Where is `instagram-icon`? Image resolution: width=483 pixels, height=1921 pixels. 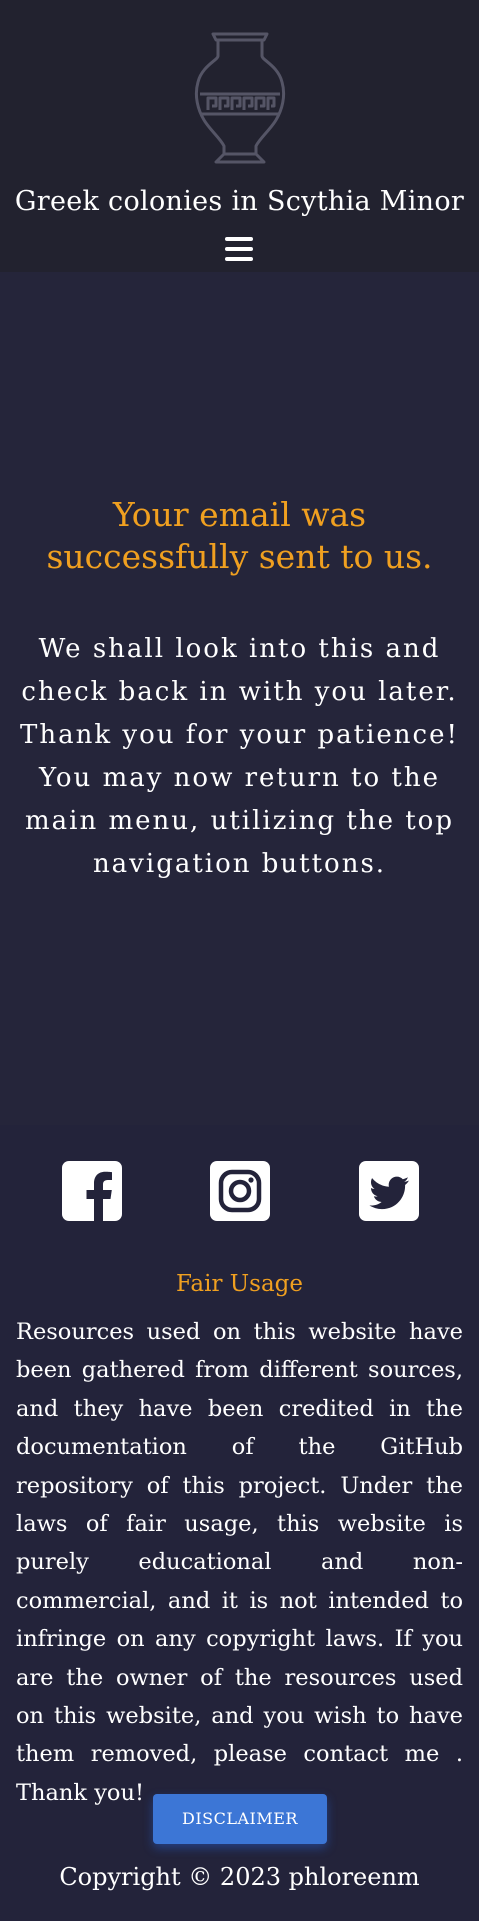
instagram-icon is located at coordinates (240, 1191).